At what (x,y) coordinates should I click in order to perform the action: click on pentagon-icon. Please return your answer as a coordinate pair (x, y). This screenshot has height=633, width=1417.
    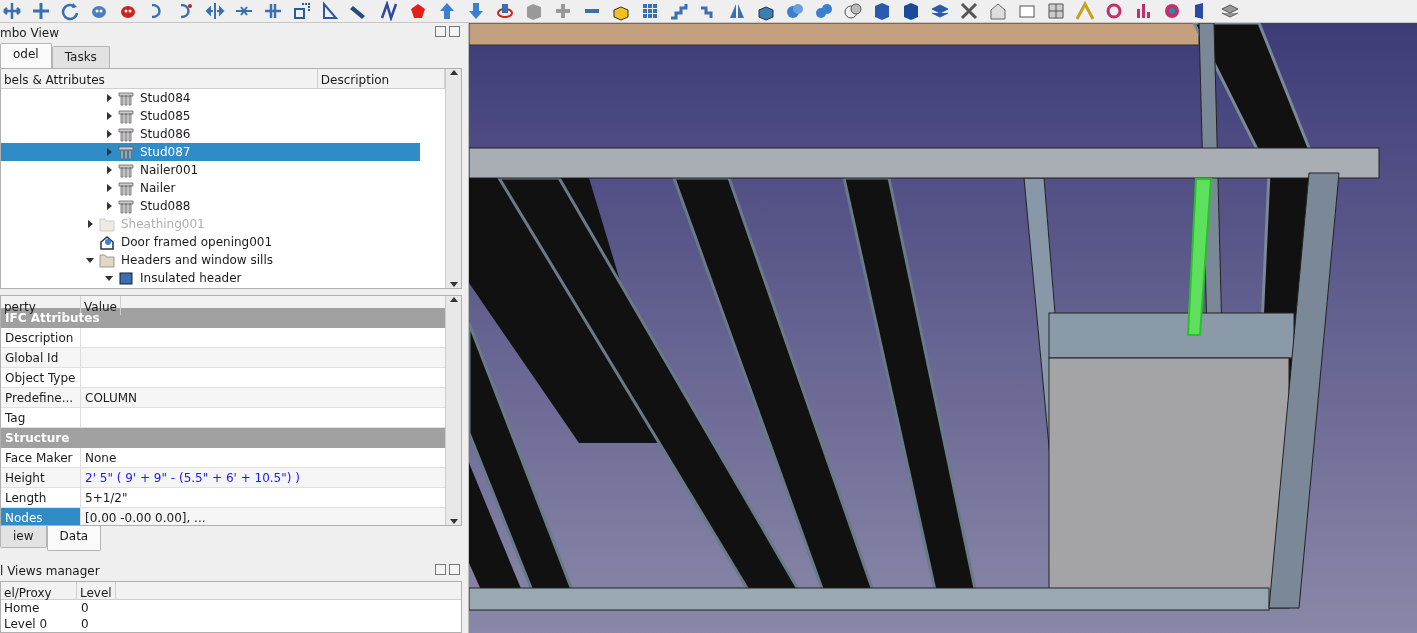
    Looking at the image, I should click on (418, 11).